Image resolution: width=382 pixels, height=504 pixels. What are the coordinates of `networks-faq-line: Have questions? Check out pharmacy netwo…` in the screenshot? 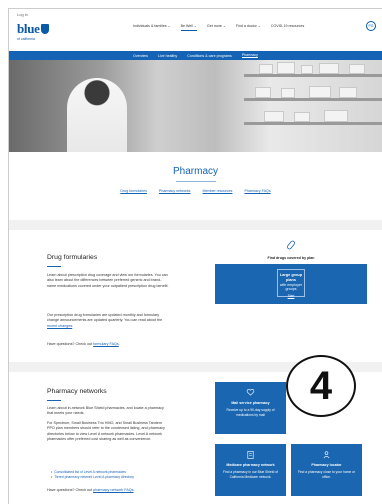 It's located at (108, 490).